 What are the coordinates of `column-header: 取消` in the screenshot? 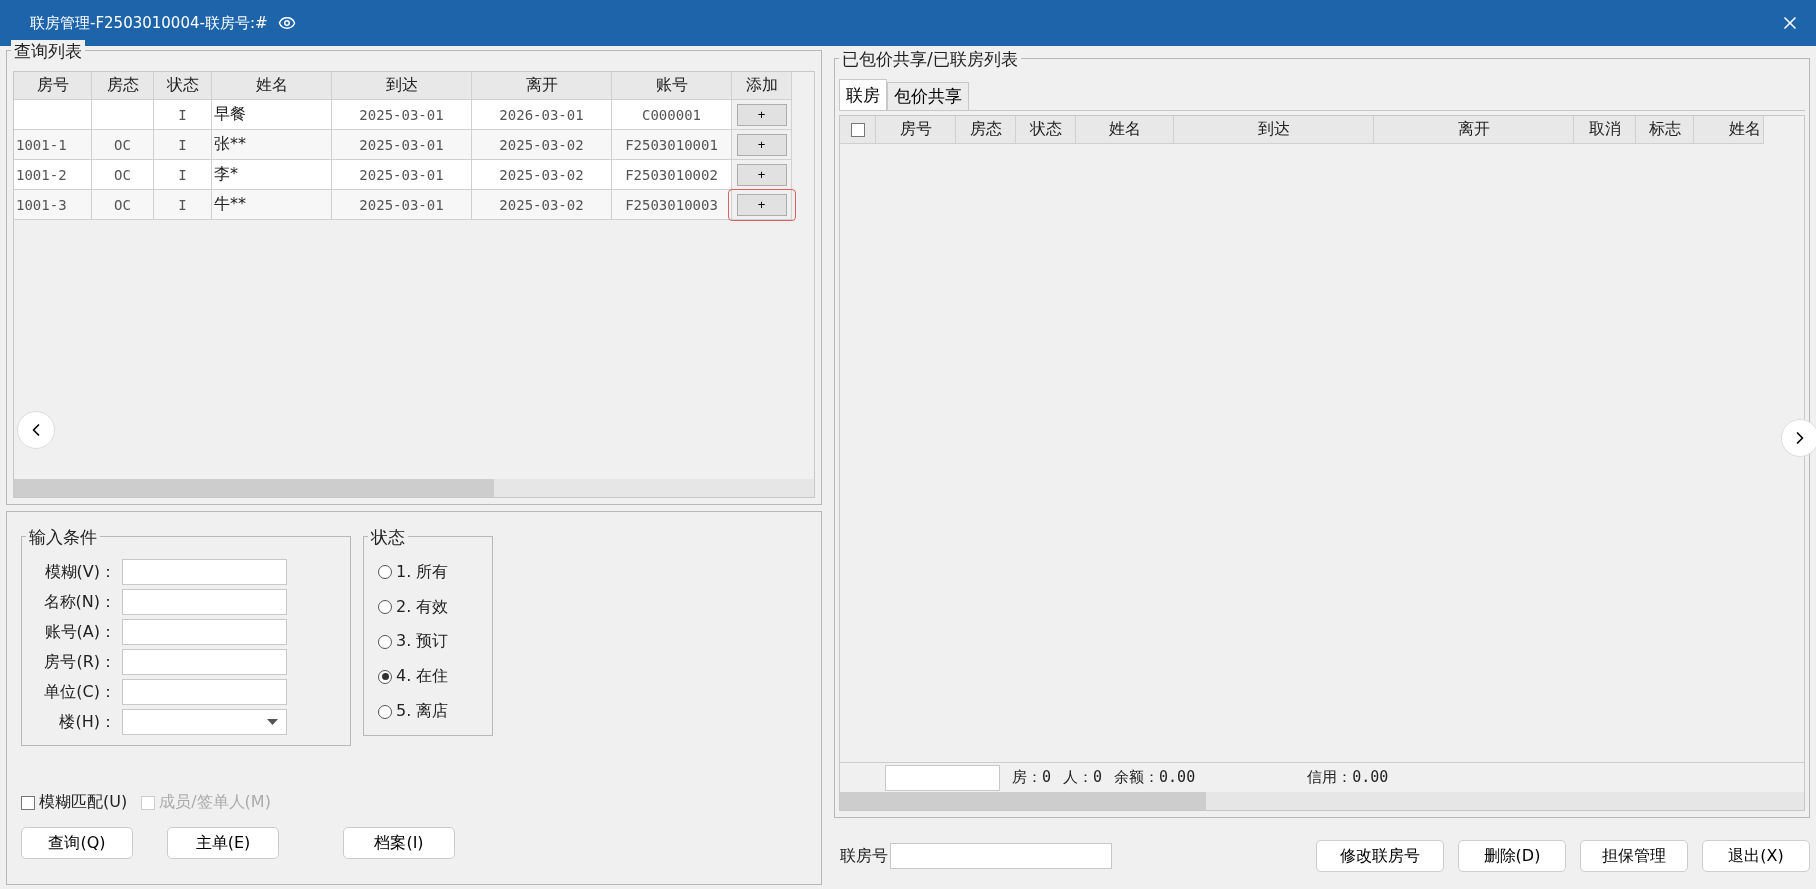 It's located at (1605, 130).